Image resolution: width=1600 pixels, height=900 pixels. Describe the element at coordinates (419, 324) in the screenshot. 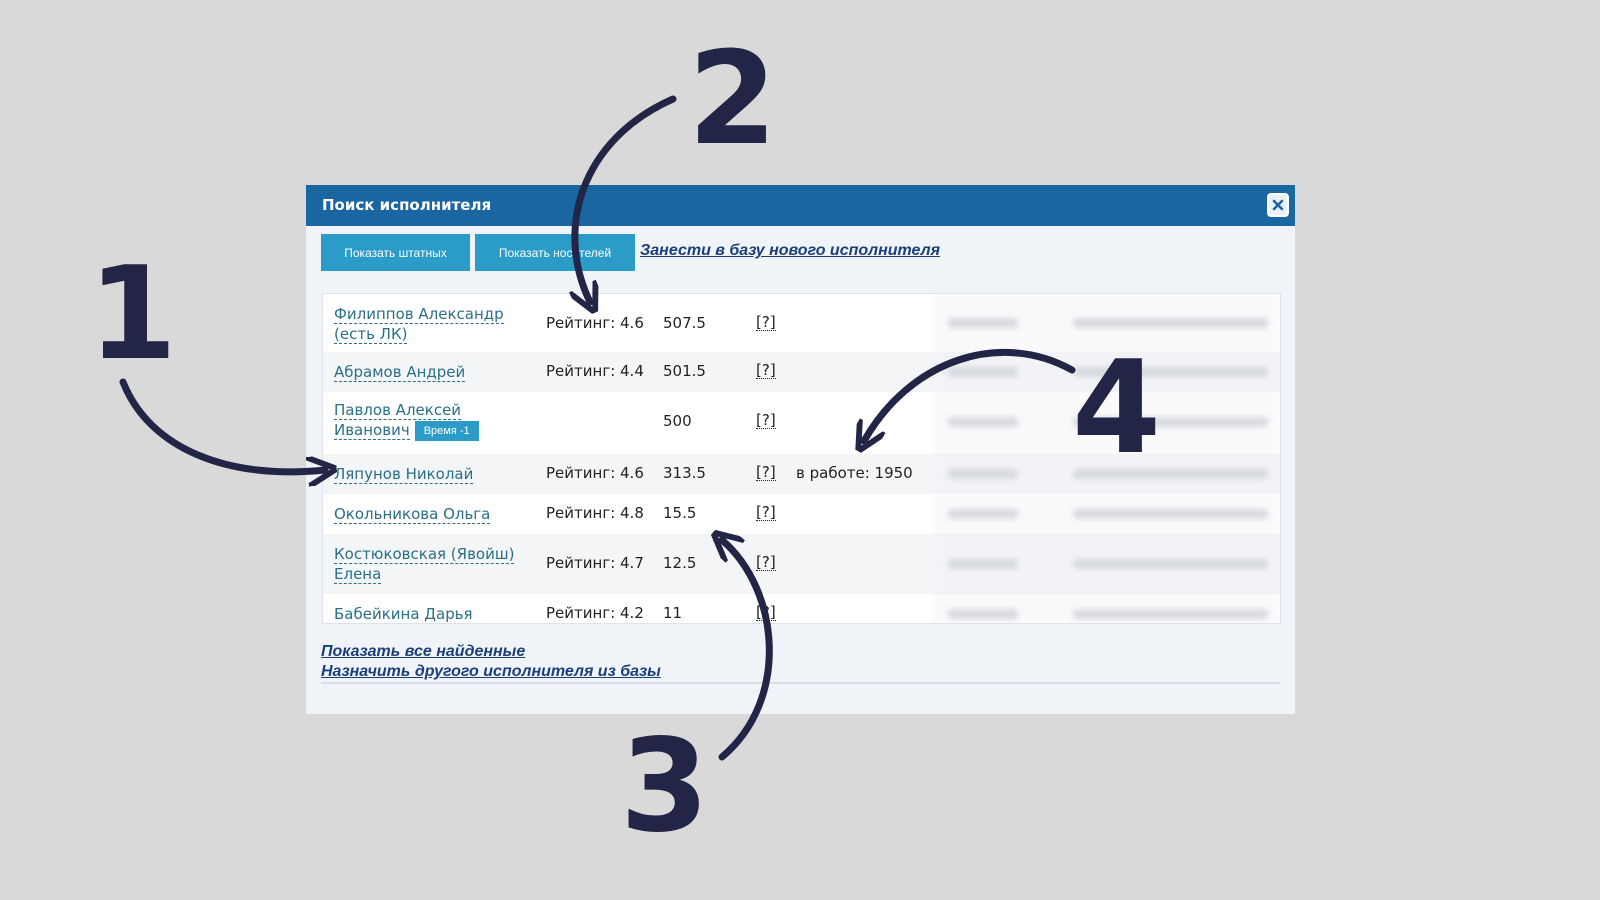

I see `executor-name-link: Филиппов Александр (есть ЛК)` at that location.